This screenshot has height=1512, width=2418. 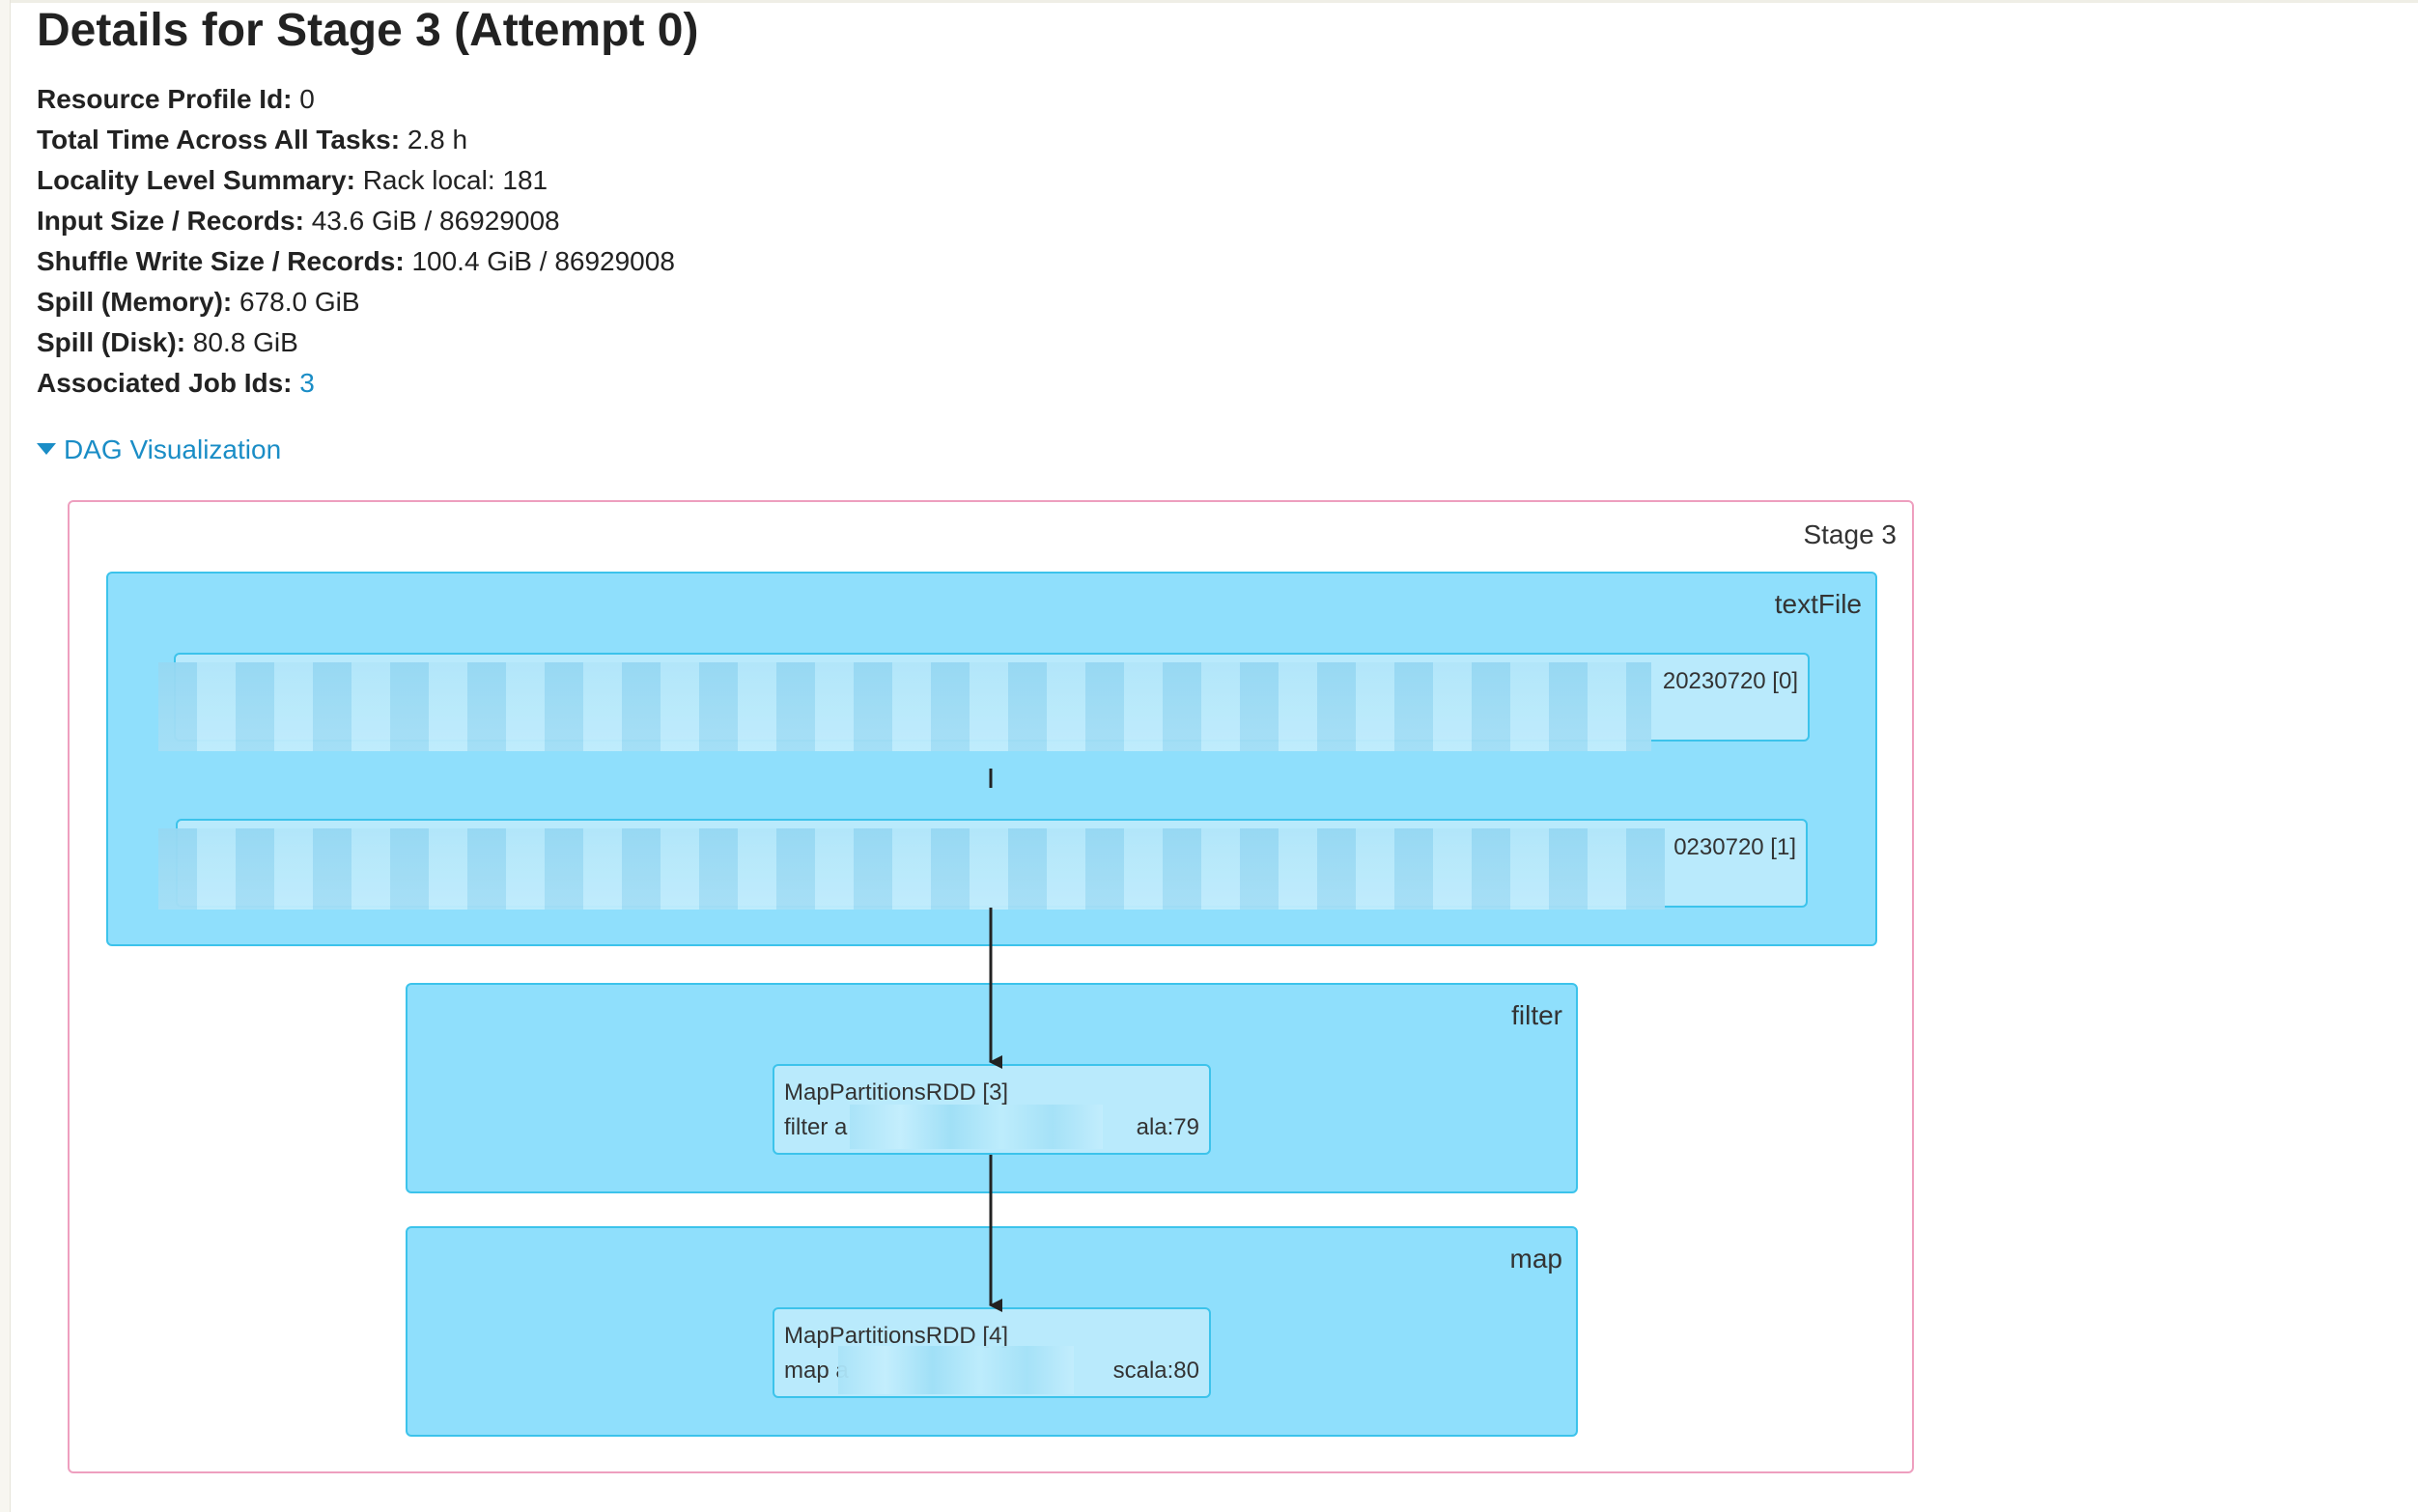 What do you see at coordinates (111, 342) in the screenshot?
I see `spill-disk-label: Spill (Disk):` at bounding box center [111, 342].